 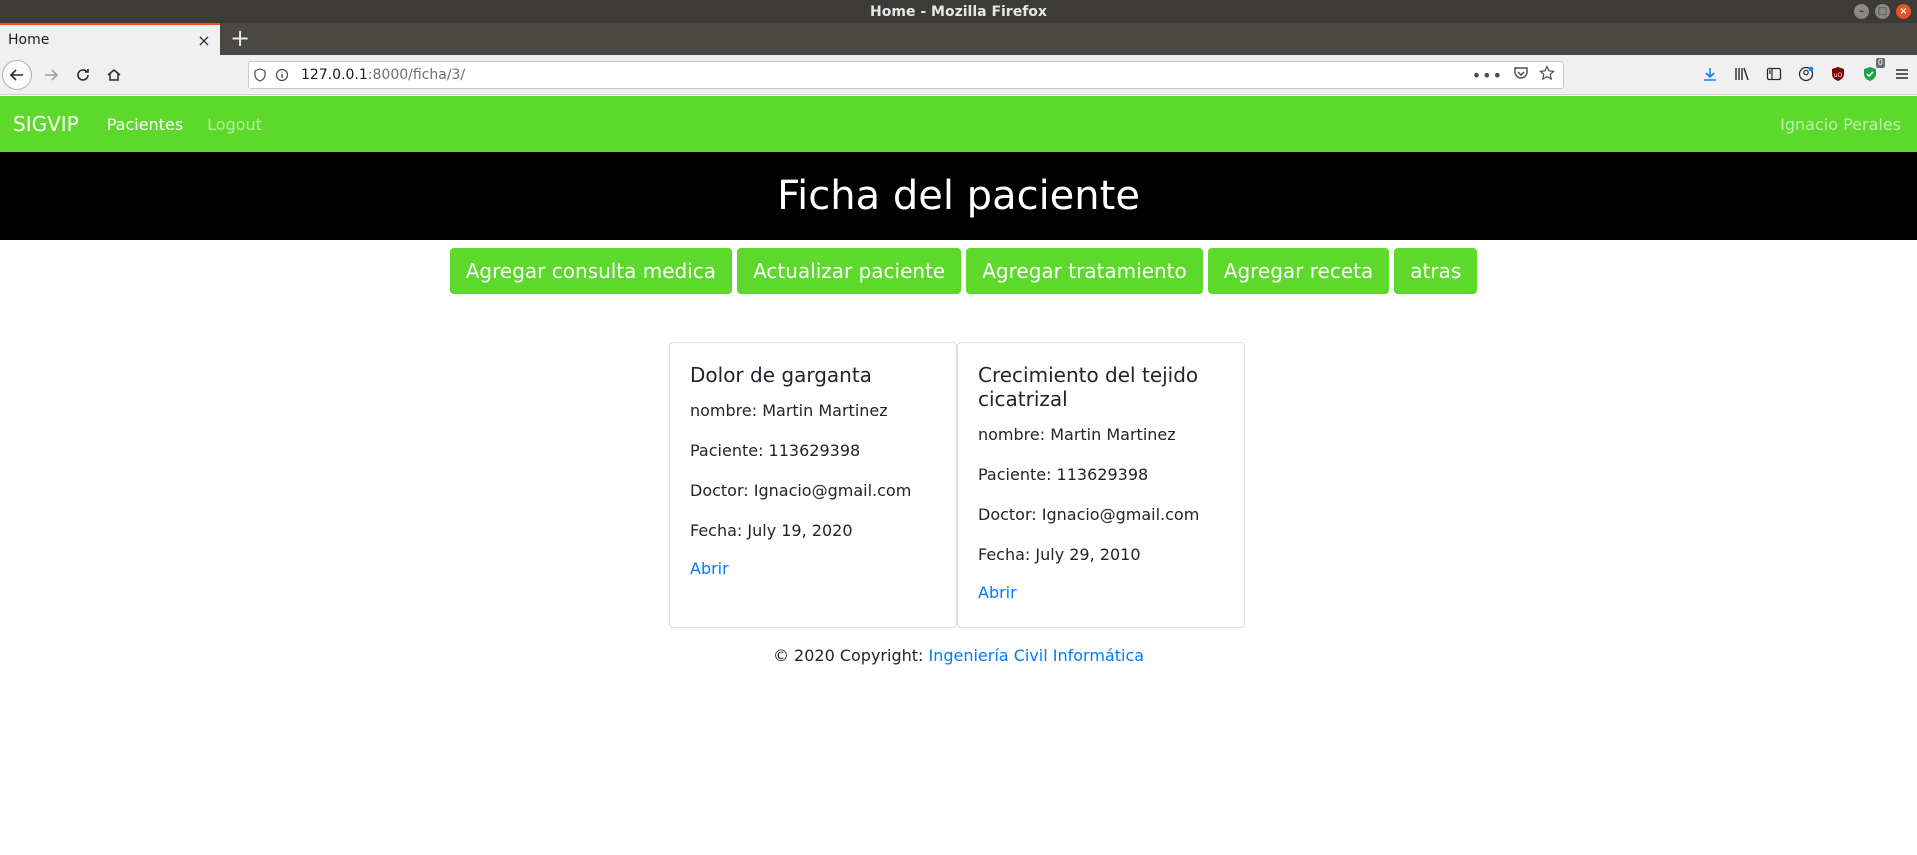 I want to click on card-fecha: Fecha: July 29, 2010, so click(x=1059, y=554).